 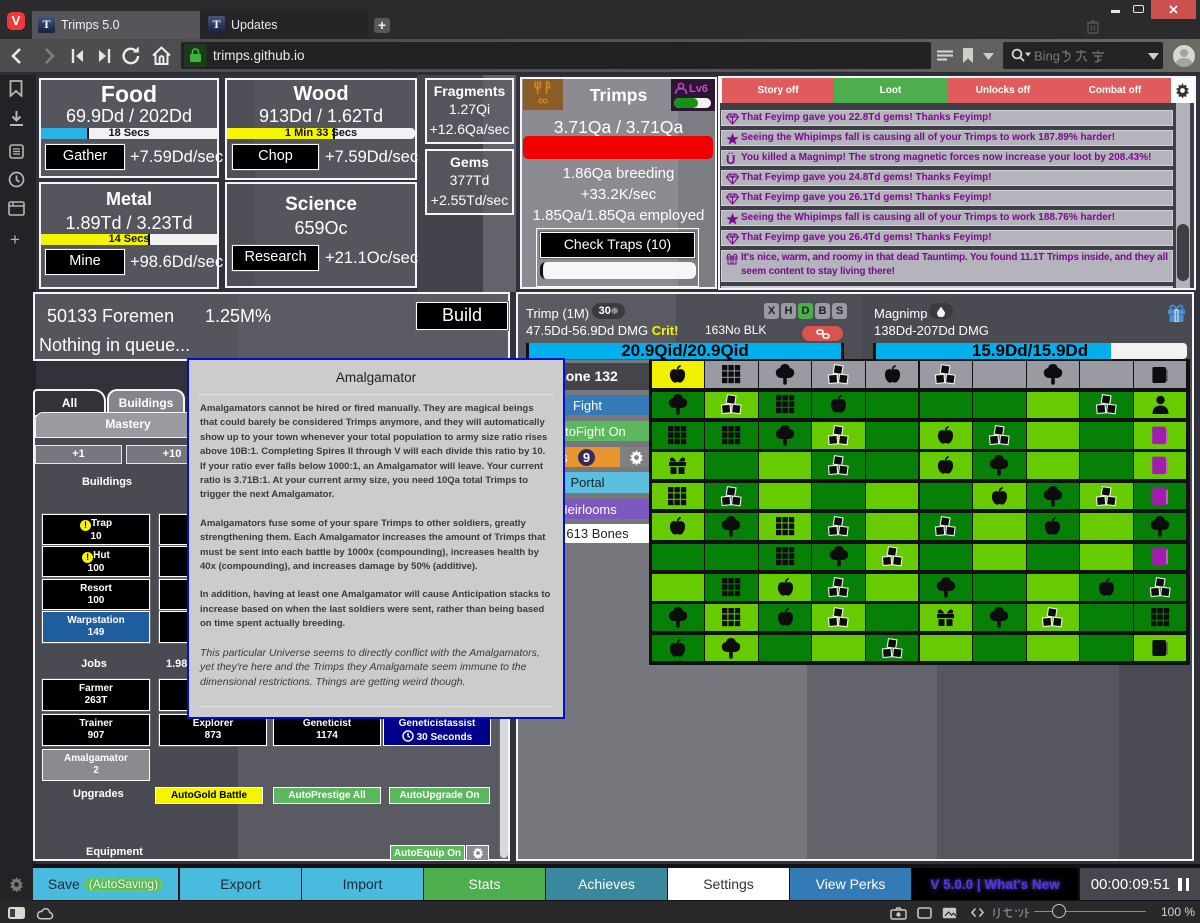 What do you see at coordinates (1047, 56) in the screenshot?
I see `svg-text: Bing` at bounding box center [1047, 56].